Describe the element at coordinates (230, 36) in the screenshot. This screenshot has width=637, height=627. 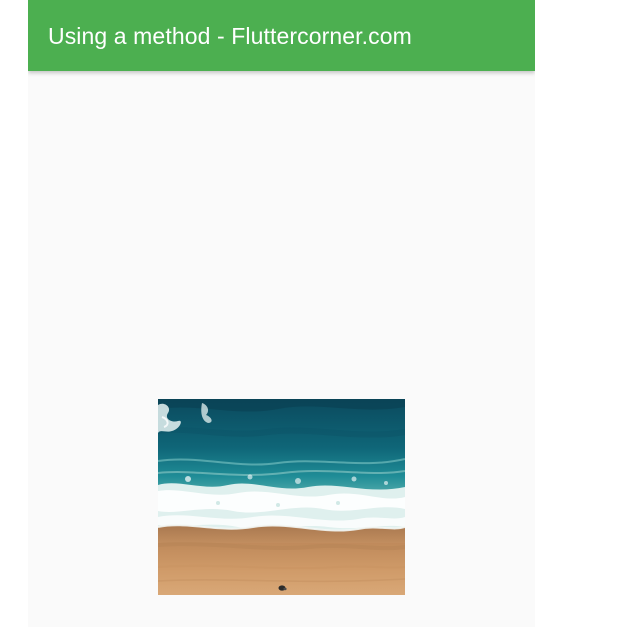
I see `app-bar-title: Using a method - Fluttercorner.com` at that location.